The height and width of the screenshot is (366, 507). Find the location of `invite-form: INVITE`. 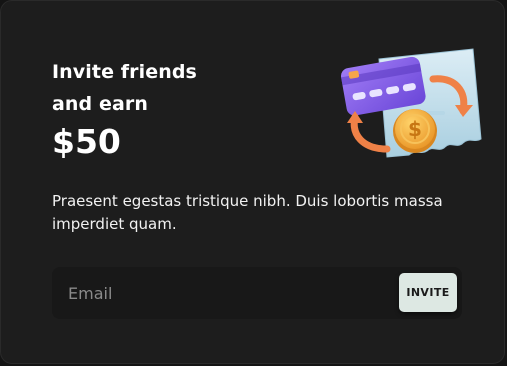

invite-form: INVITE is located at coordinates (257, 293).